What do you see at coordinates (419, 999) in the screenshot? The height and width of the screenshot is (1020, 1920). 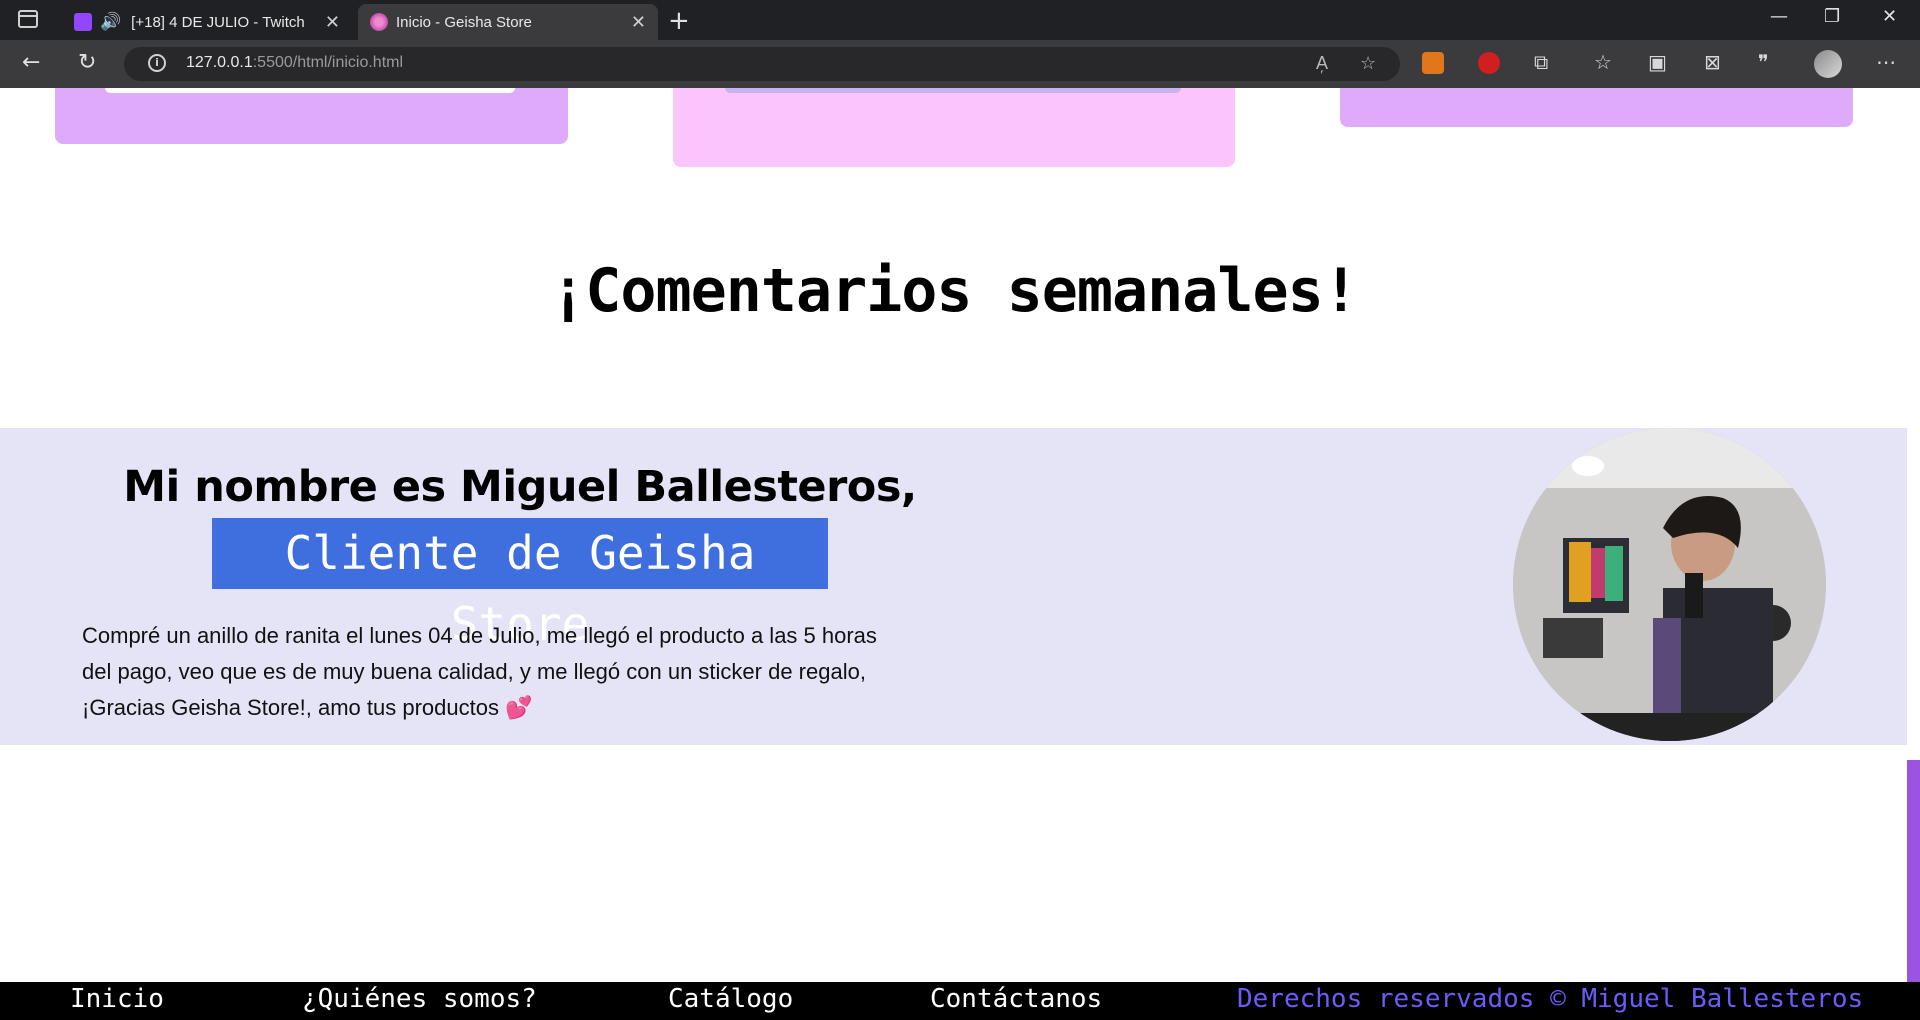 I see `footer-link-quienes-somos: ¿Quiénes somos?` at bounding box center [419, 999].